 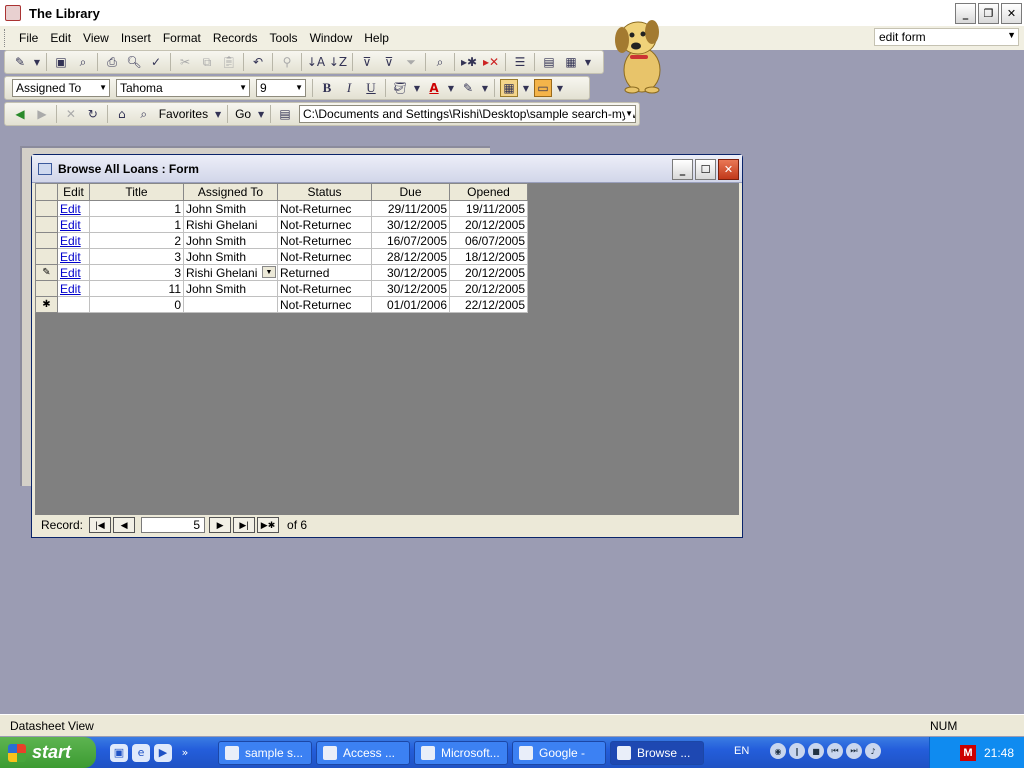 What do you see at coordinates (20, 62) in the screenshot?
I see `view-icon: ✎` at bounding box center [20, 62].